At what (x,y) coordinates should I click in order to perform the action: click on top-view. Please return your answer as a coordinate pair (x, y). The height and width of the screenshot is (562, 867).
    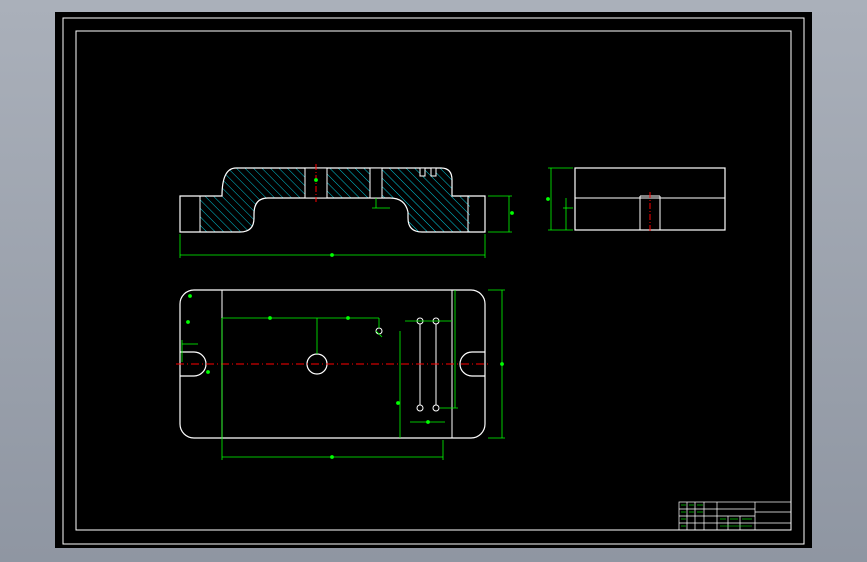
    Looking at the image, I should click on (340, 374).